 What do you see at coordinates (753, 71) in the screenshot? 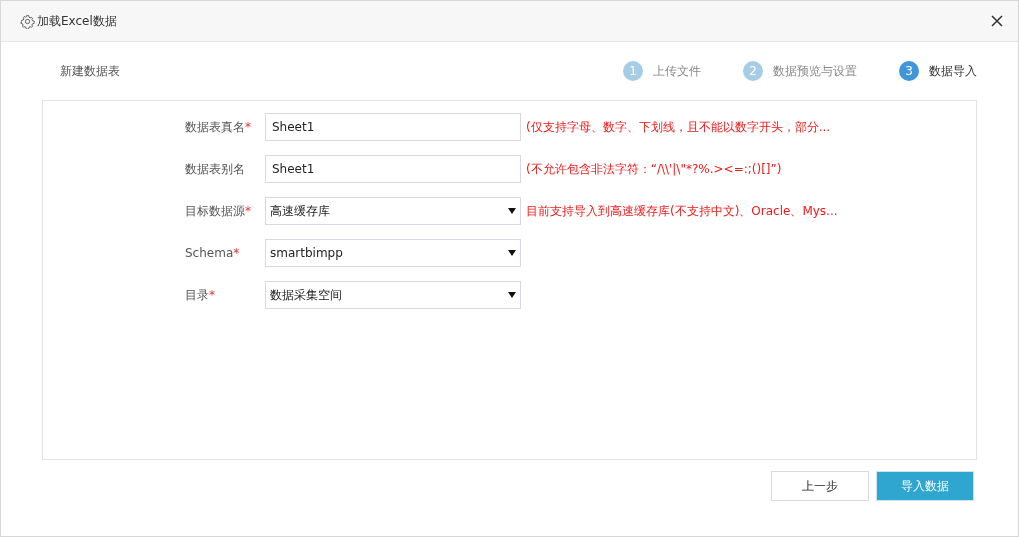
I see `step-number: 2` at bounding box center [753, 71].